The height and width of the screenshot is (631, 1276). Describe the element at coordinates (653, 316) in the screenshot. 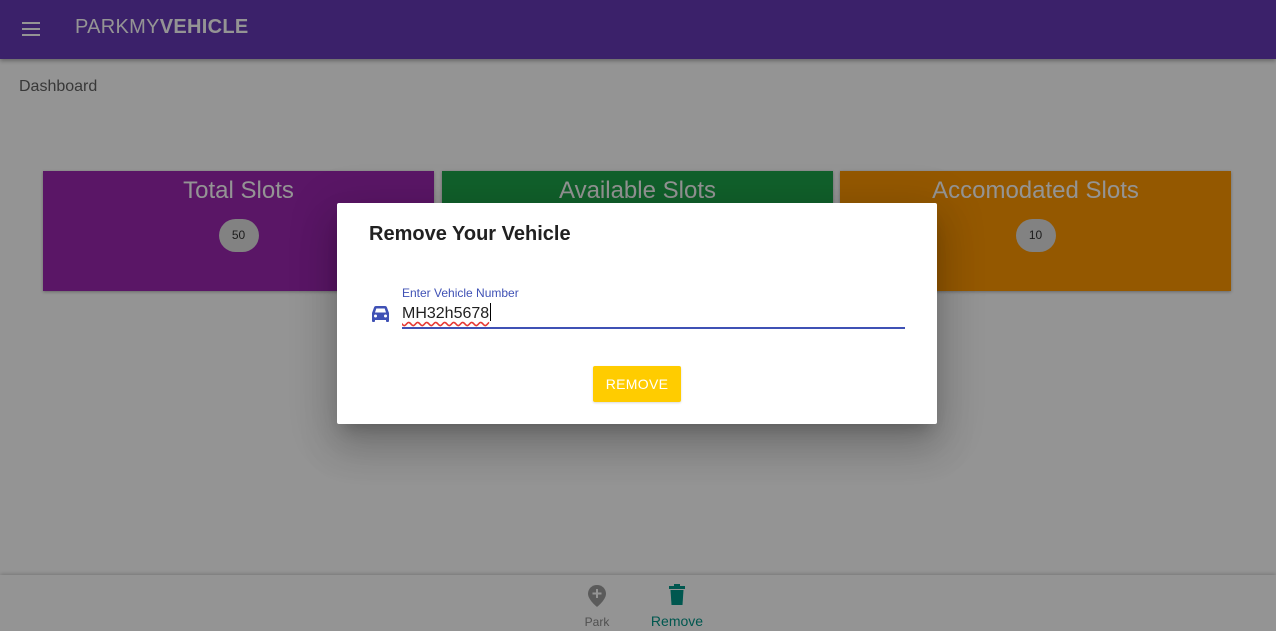

I see `vehicle-number-input: MH32h5678` at that location.